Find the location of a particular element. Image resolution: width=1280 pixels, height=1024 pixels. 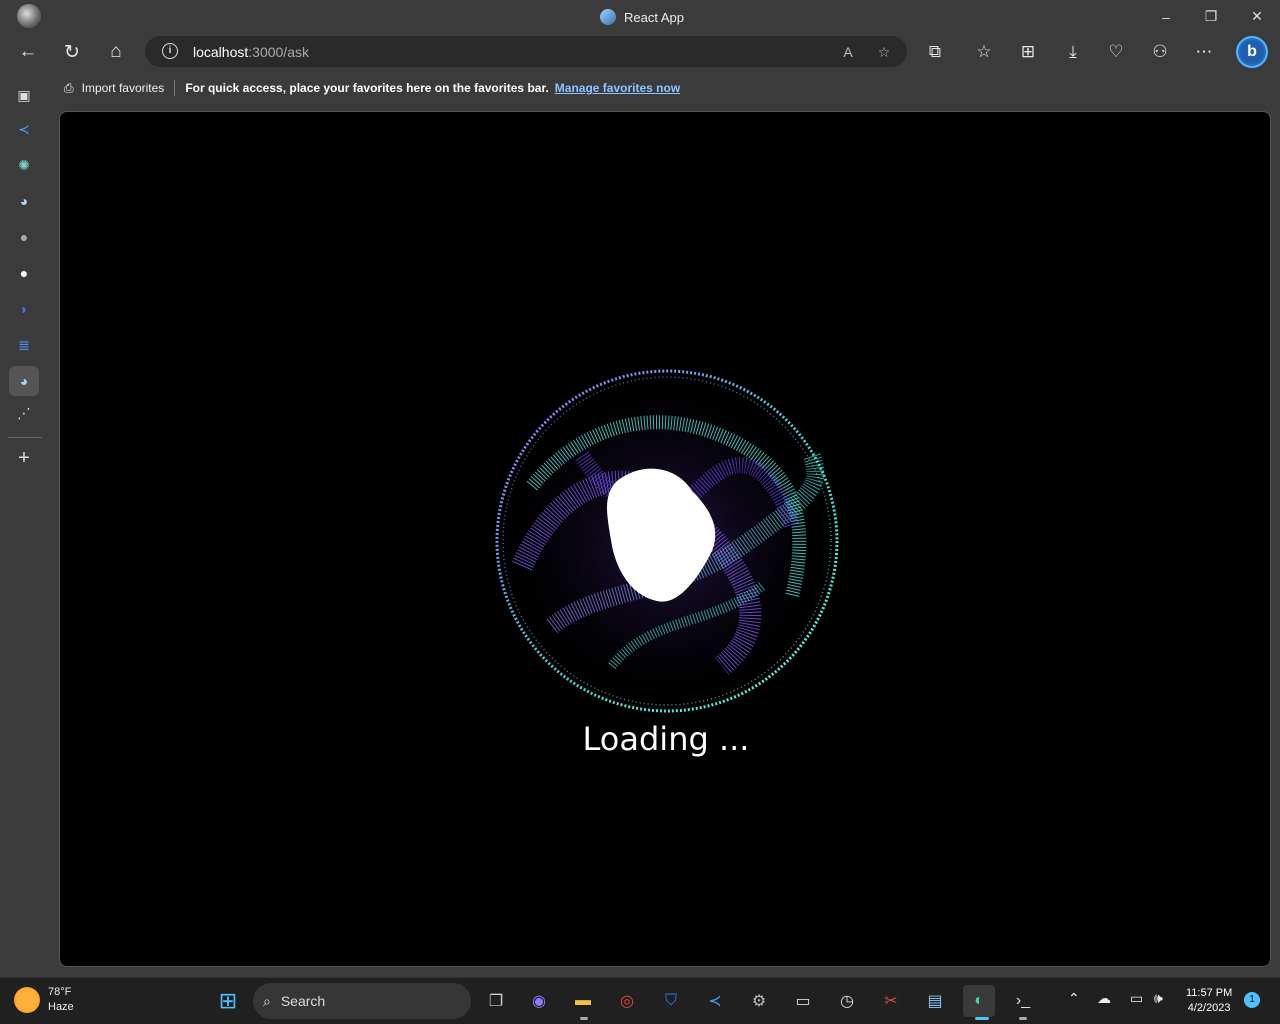

chrome-icon: ◎ is located at coordinates (627, 1001).